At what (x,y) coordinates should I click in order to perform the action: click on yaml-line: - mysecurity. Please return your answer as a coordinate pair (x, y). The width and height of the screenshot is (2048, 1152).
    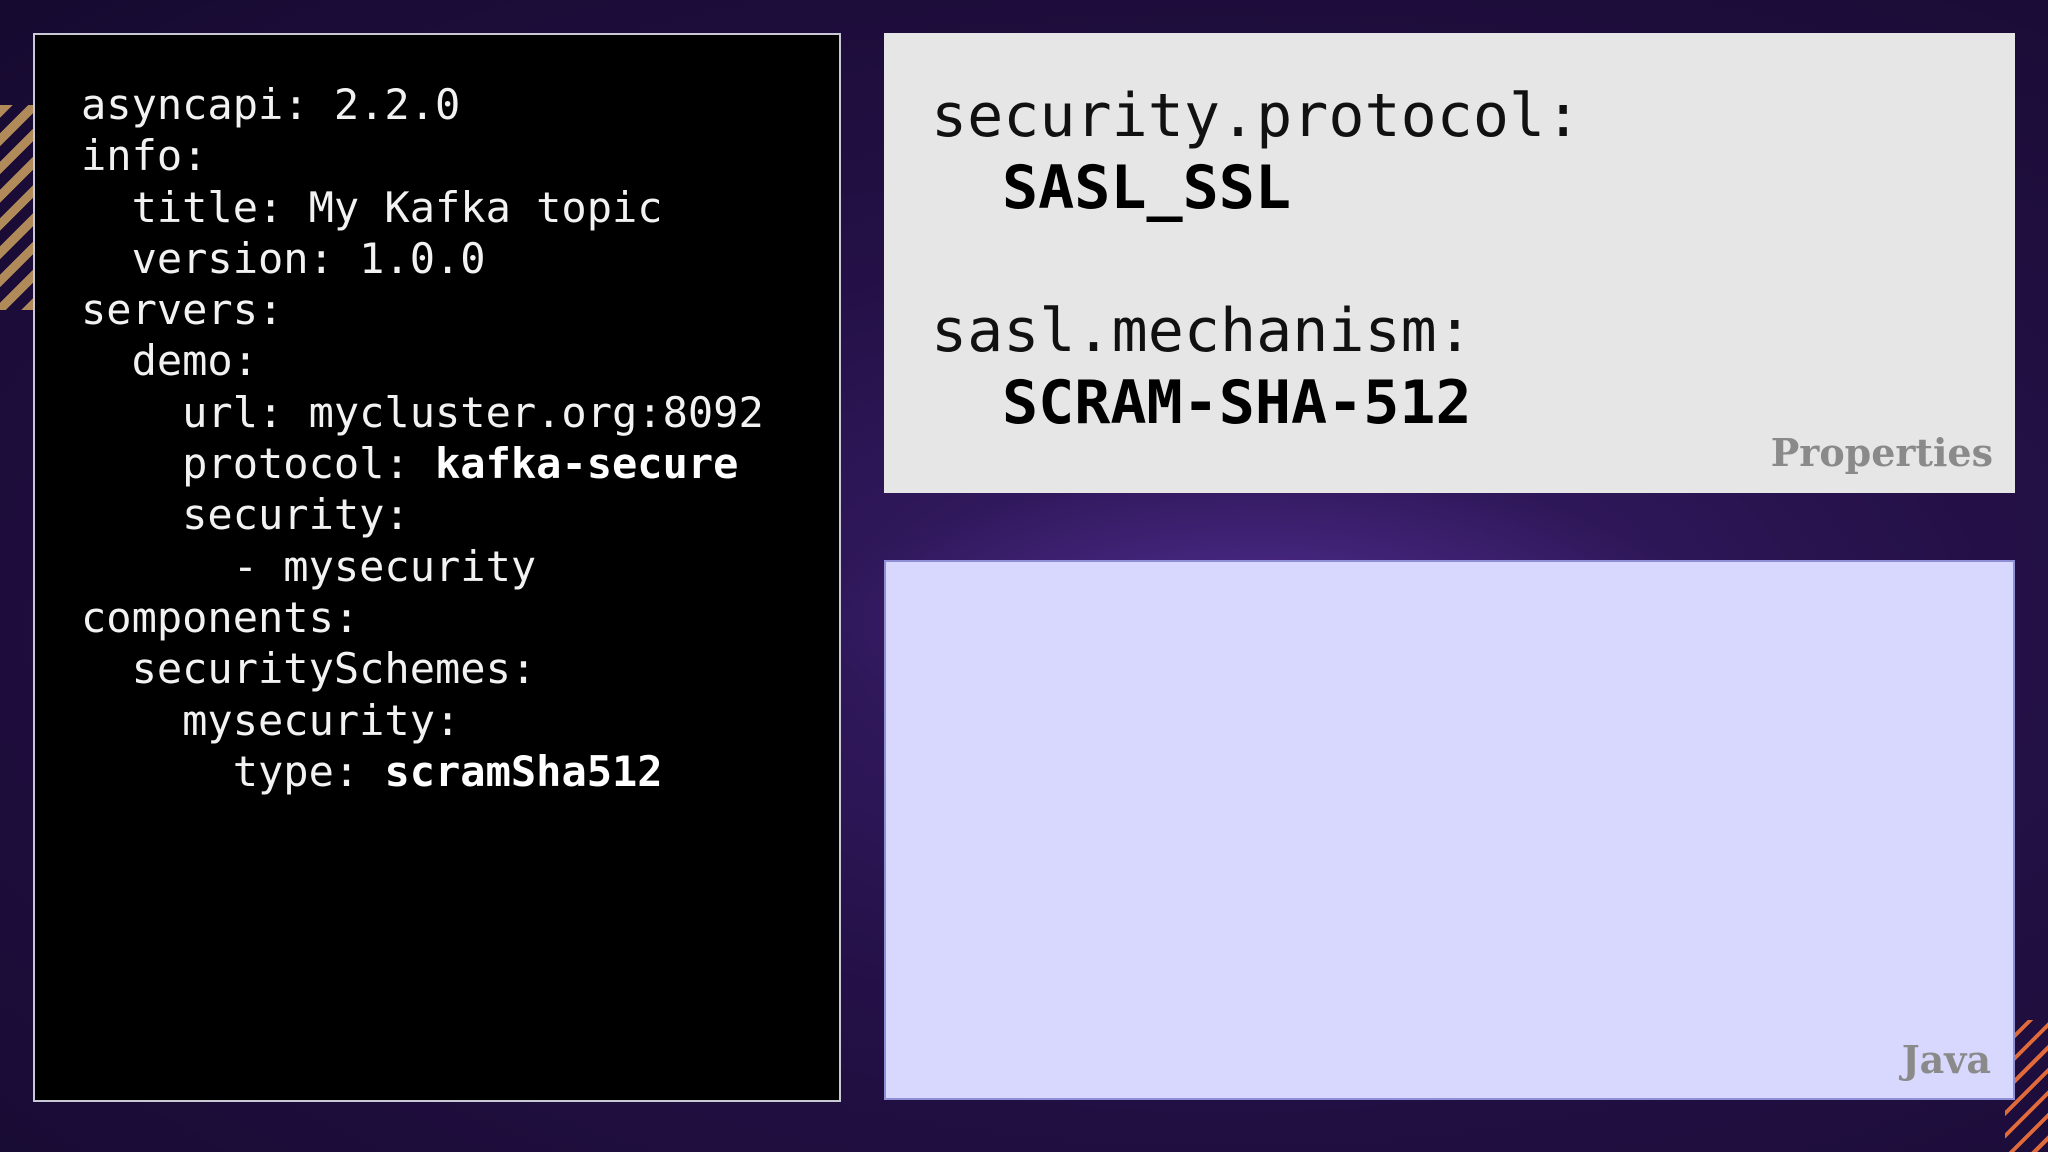
    Looking at the image, I should click on (309, 566).